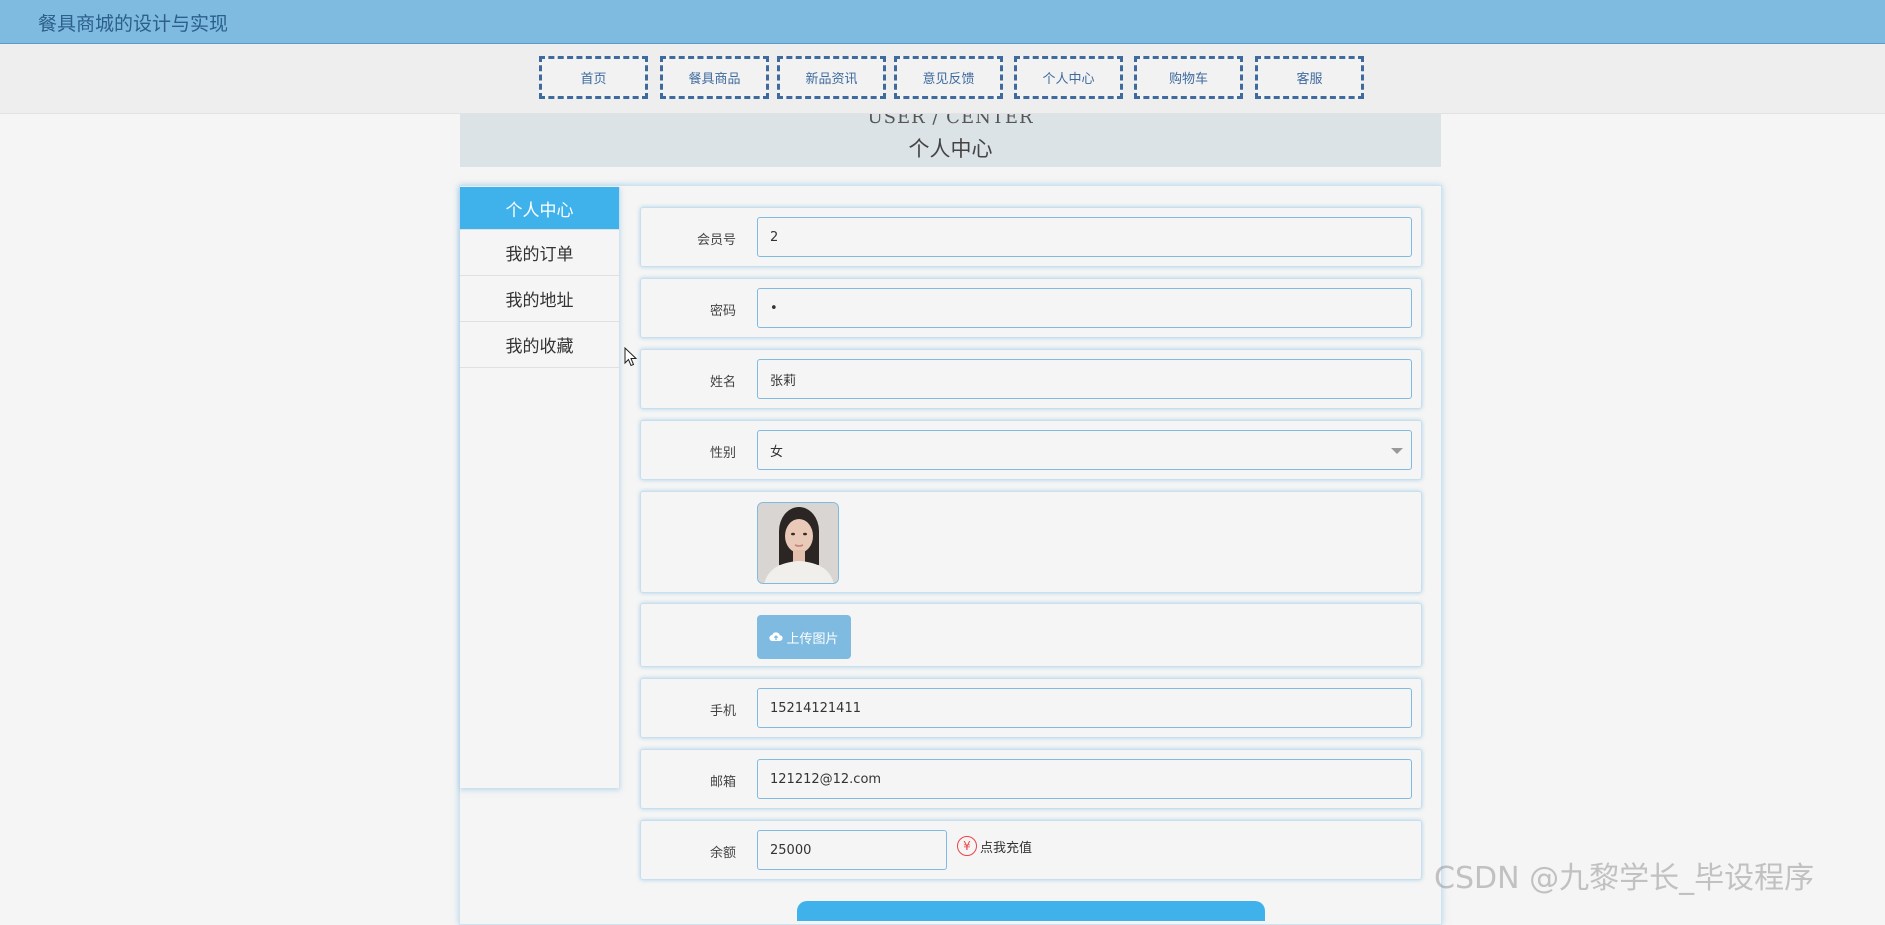  What do you see at coordinates (1084, 379) in the screenshot?
I see `name-input: 张莉` at bounding box center [1084, 379].